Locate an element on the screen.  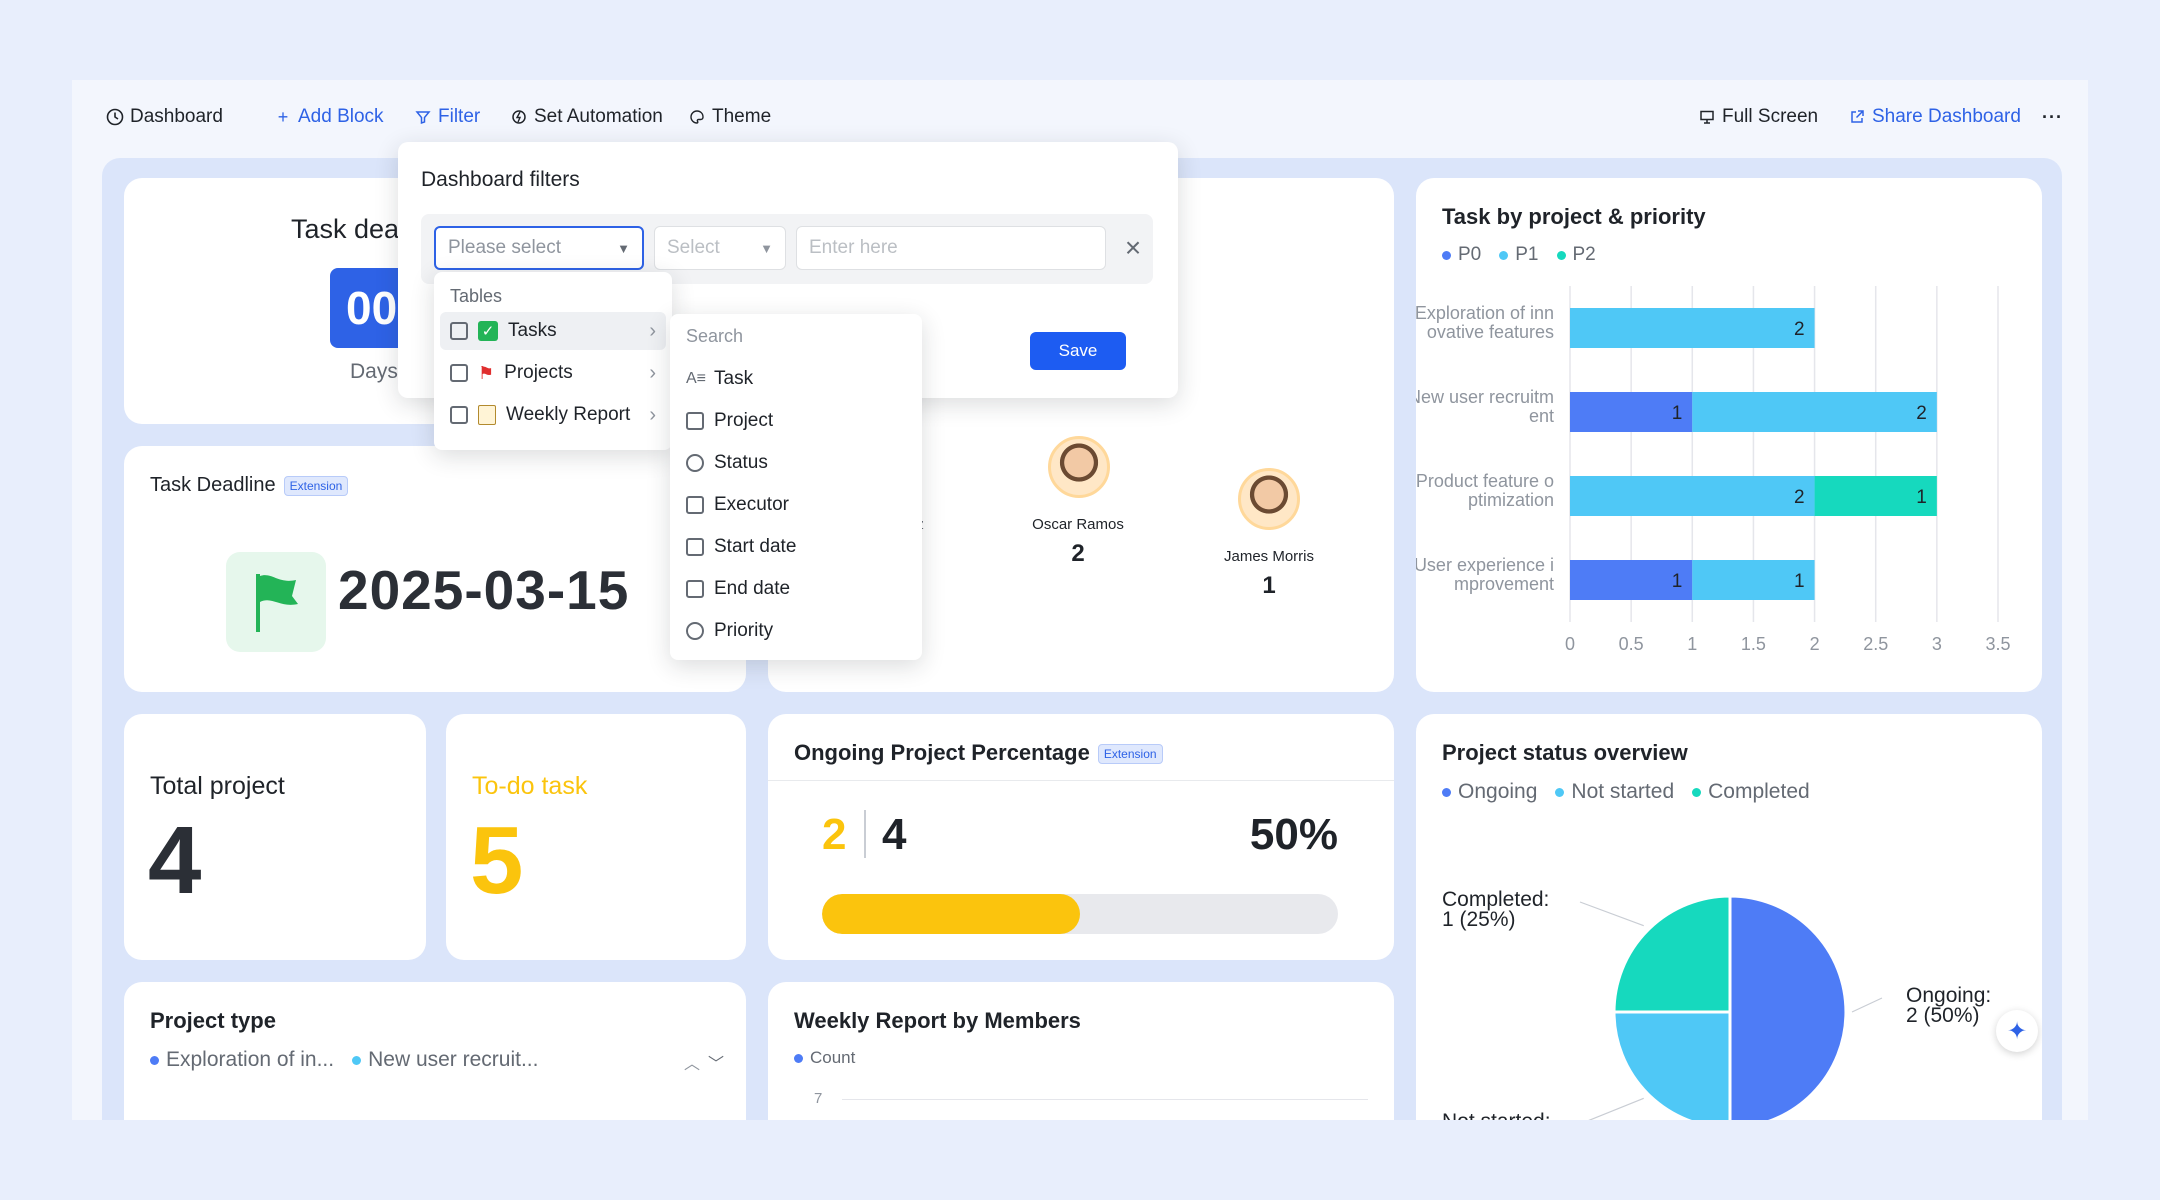
filter-label: Filter is located at coordinates (459, 116).